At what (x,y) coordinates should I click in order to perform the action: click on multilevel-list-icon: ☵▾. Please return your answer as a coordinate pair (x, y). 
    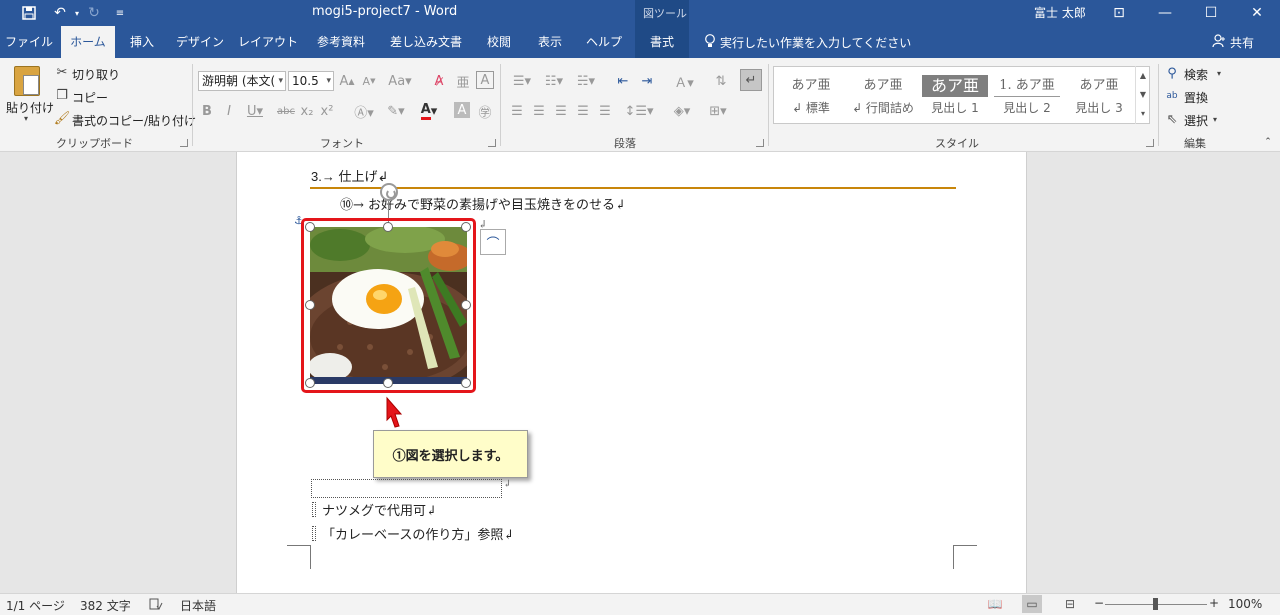
    Looking at the image, I should click on (586, 81).